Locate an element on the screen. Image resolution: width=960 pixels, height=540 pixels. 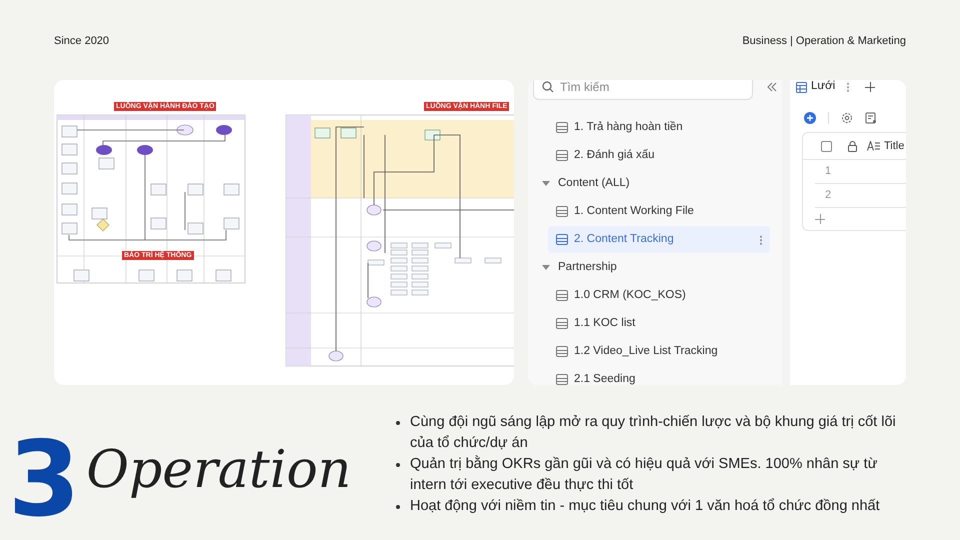
sidebar-item: 2. Content Tracking is located at coordinates (659, 239).